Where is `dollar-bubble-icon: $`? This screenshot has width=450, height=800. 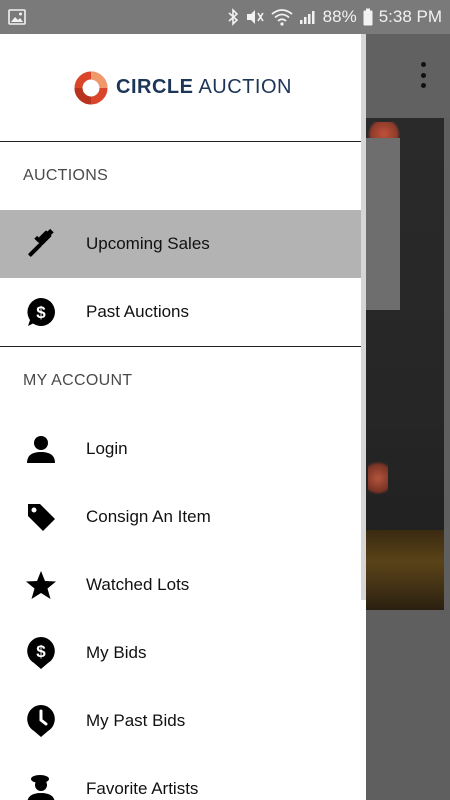
dollar-bubble-icon: $ is located at coordinates (41, 312).